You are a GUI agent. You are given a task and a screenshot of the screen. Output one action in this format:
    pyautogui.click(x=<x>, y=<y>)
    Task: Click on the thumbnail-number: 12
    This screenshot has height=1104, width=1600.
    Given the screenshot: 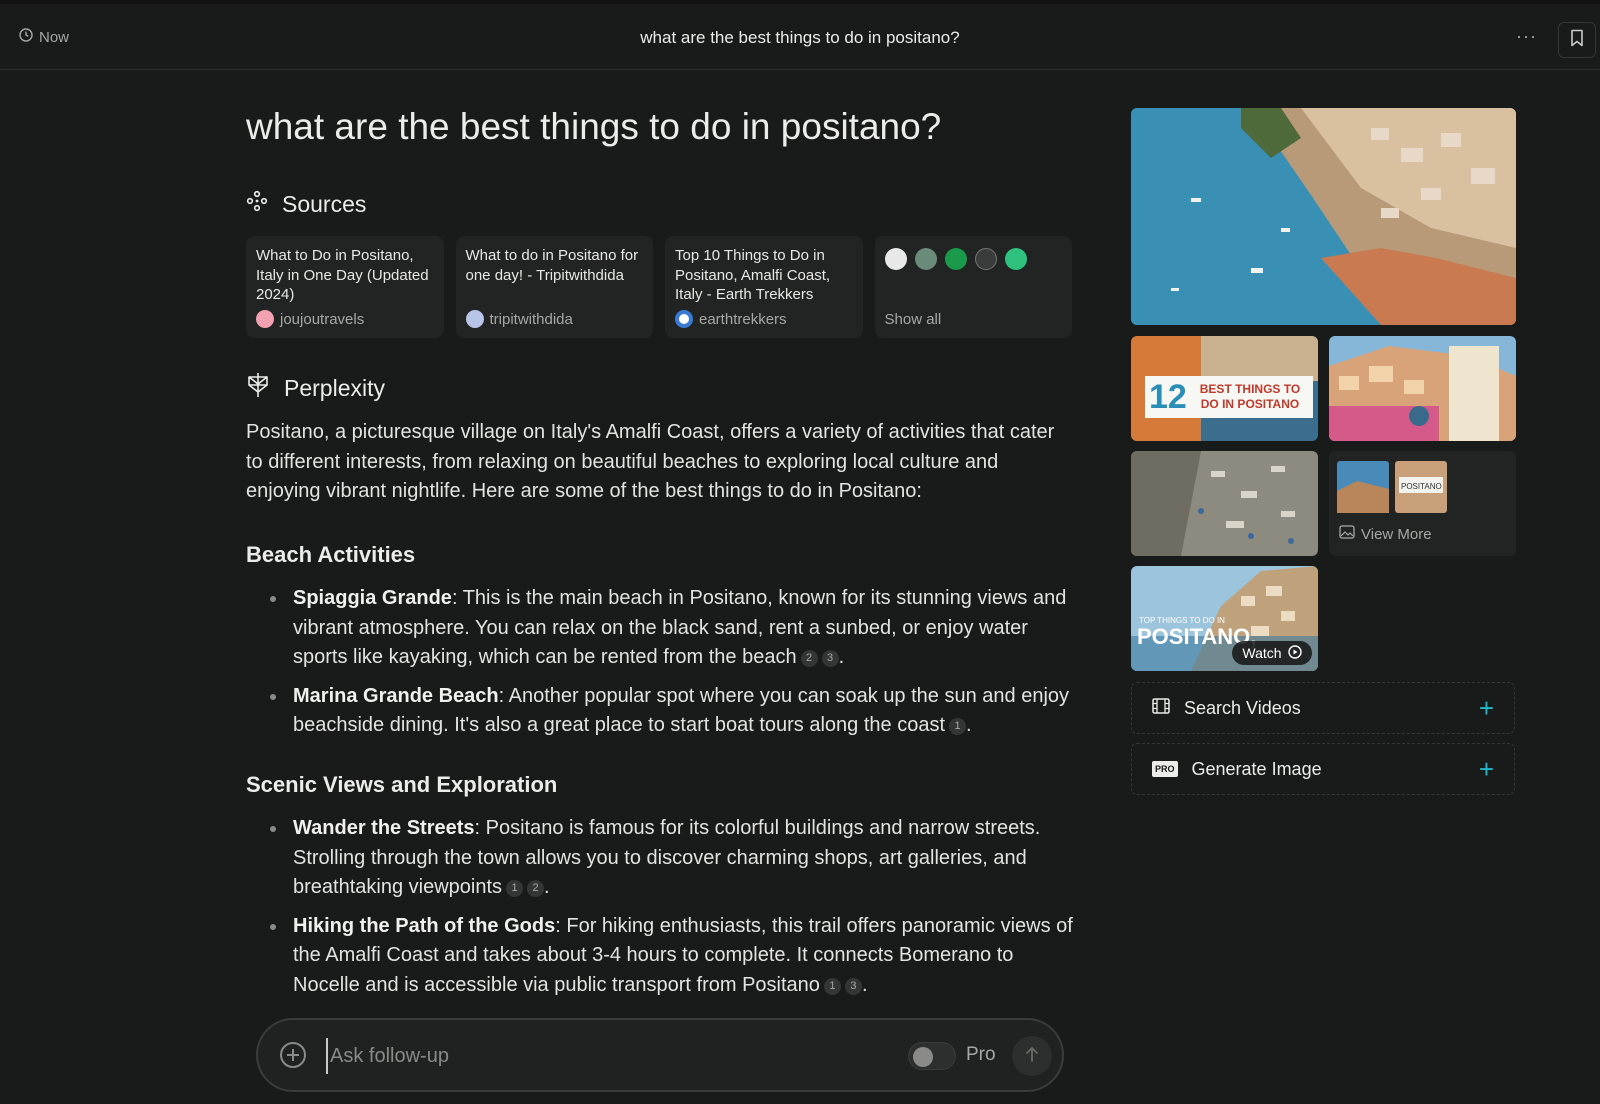 What is the action you would take?
    pyautogui.click(x=1168, y=397)
    